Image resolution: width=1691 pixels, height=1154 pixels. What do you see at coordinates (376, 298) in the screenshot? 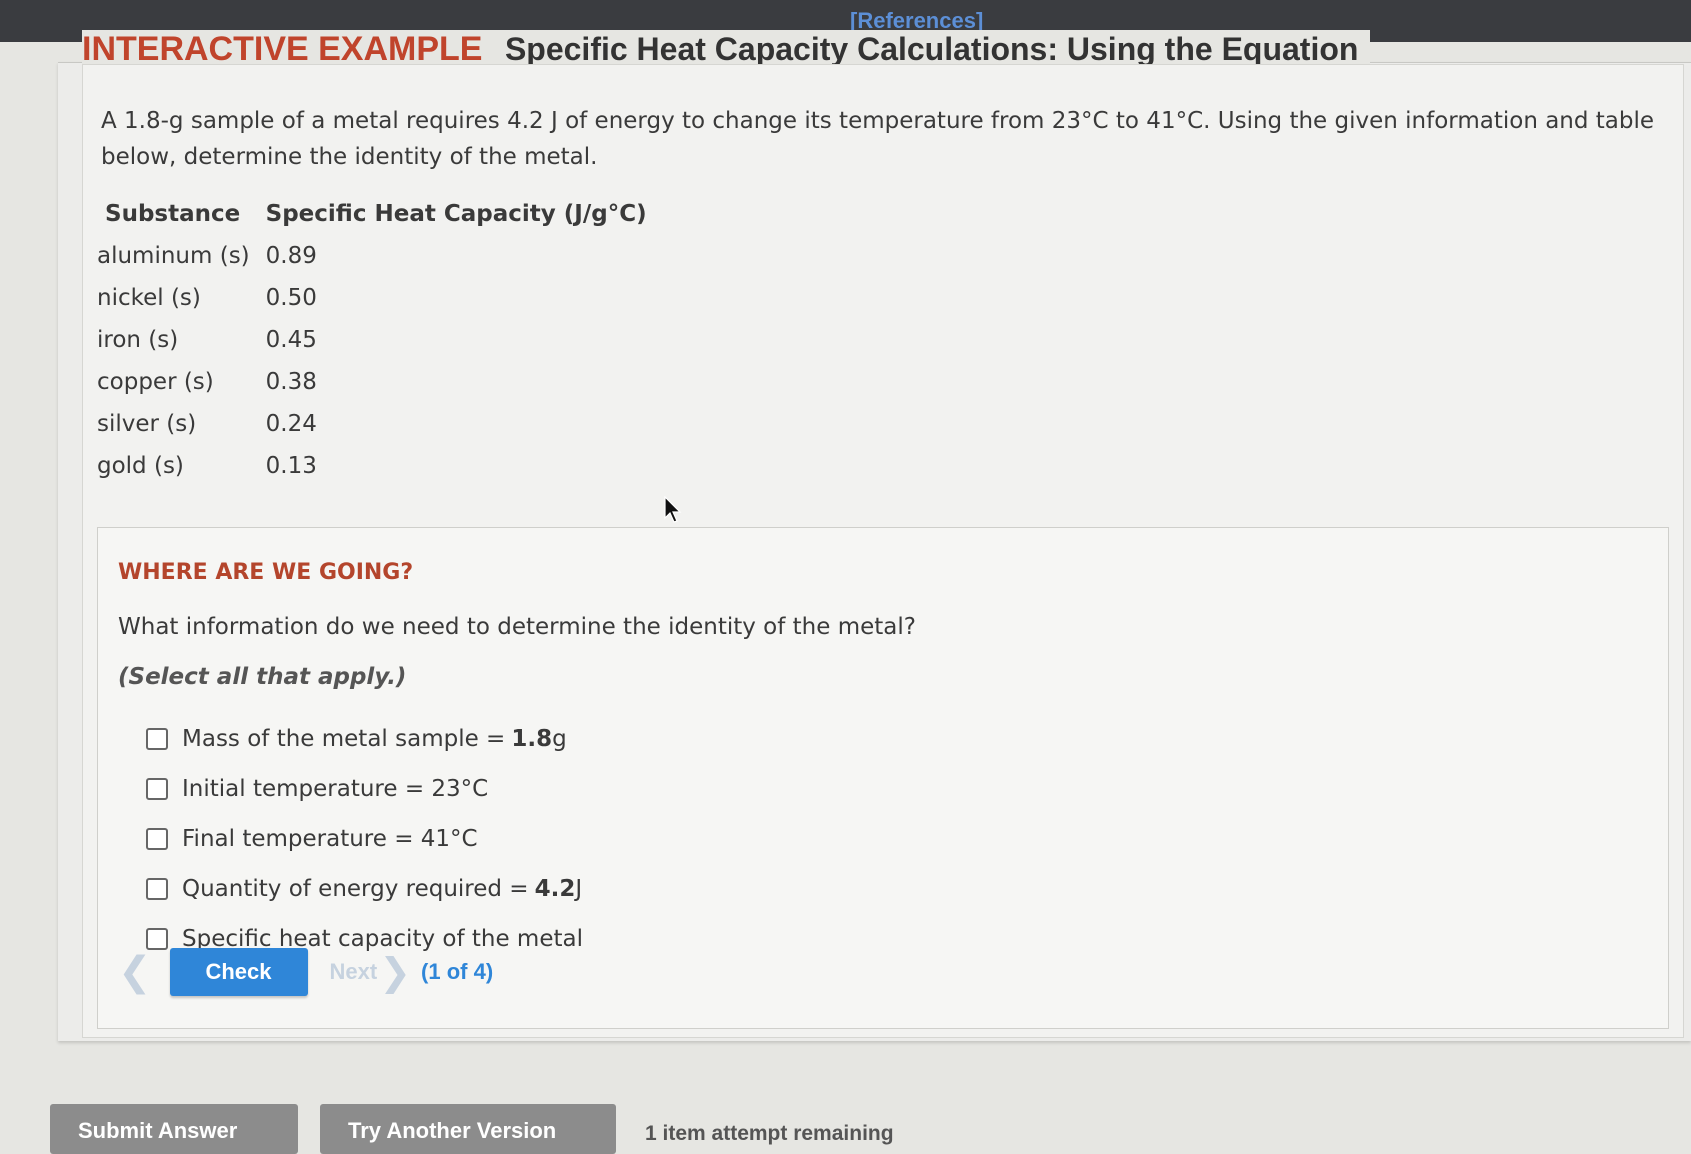
I see `table-row: nickel (s) 0.50` at bounding box center [376, 298].